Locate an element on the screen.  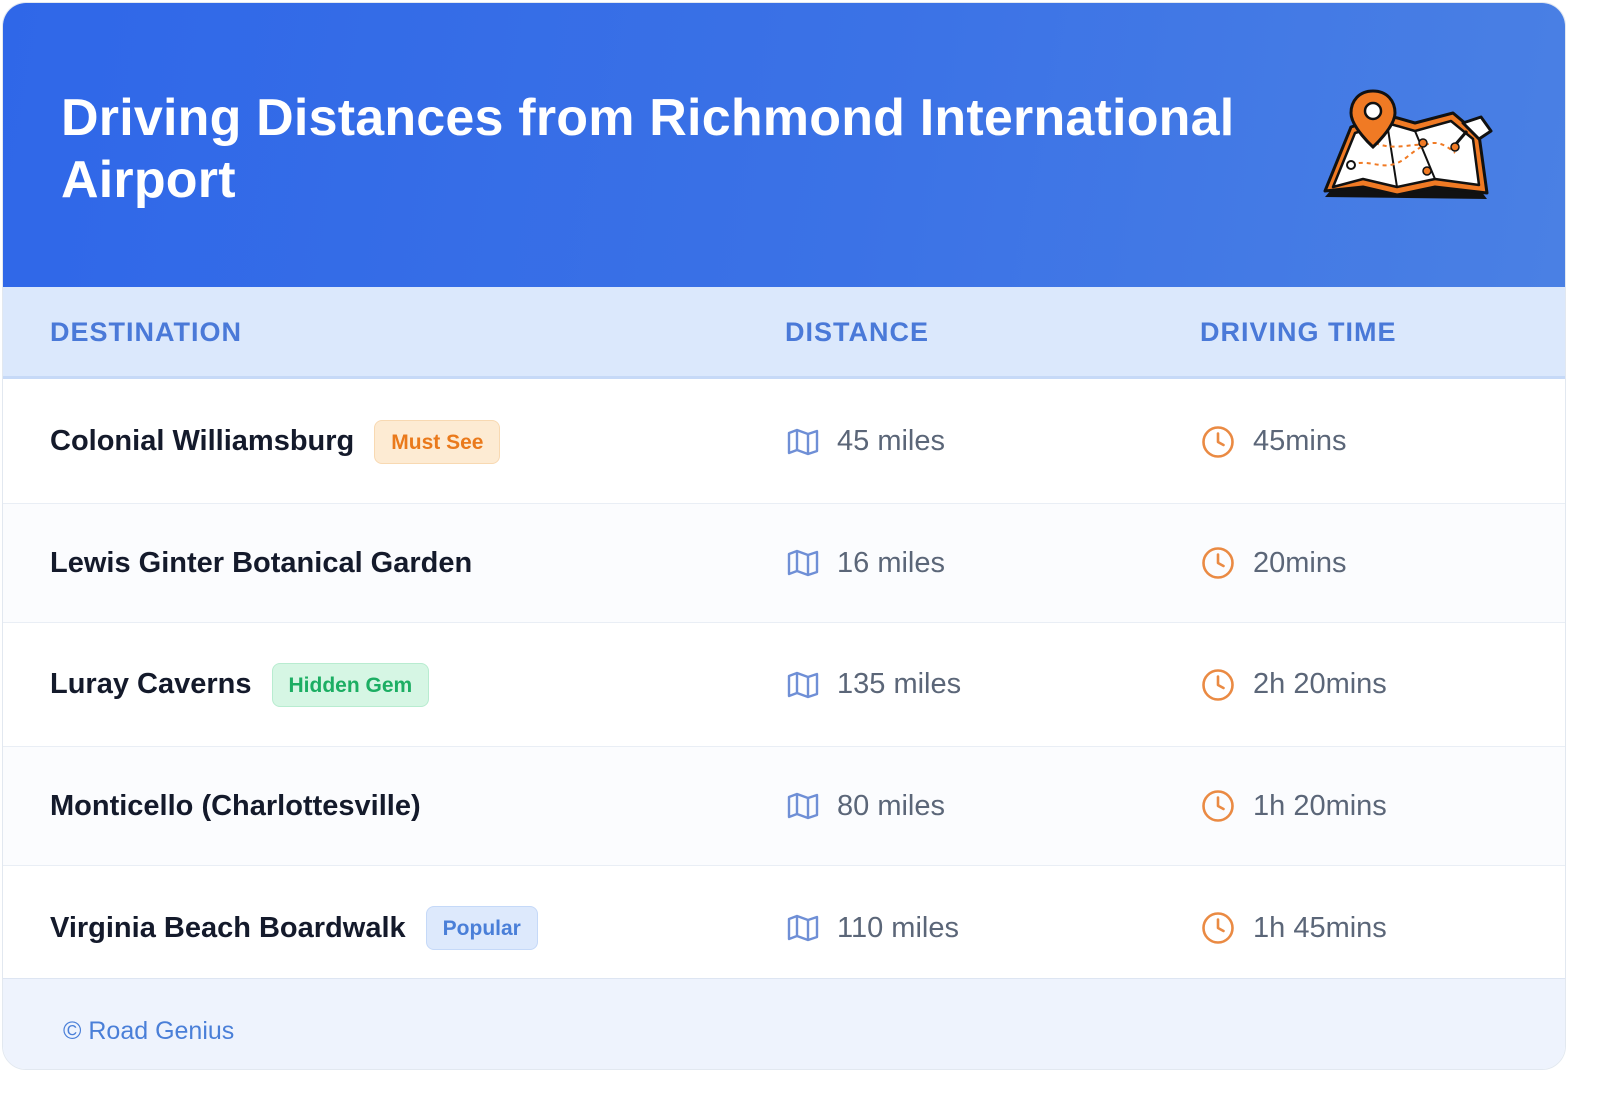
destination-name: Colonial Williamsburg is located at coordinates (202, 441).